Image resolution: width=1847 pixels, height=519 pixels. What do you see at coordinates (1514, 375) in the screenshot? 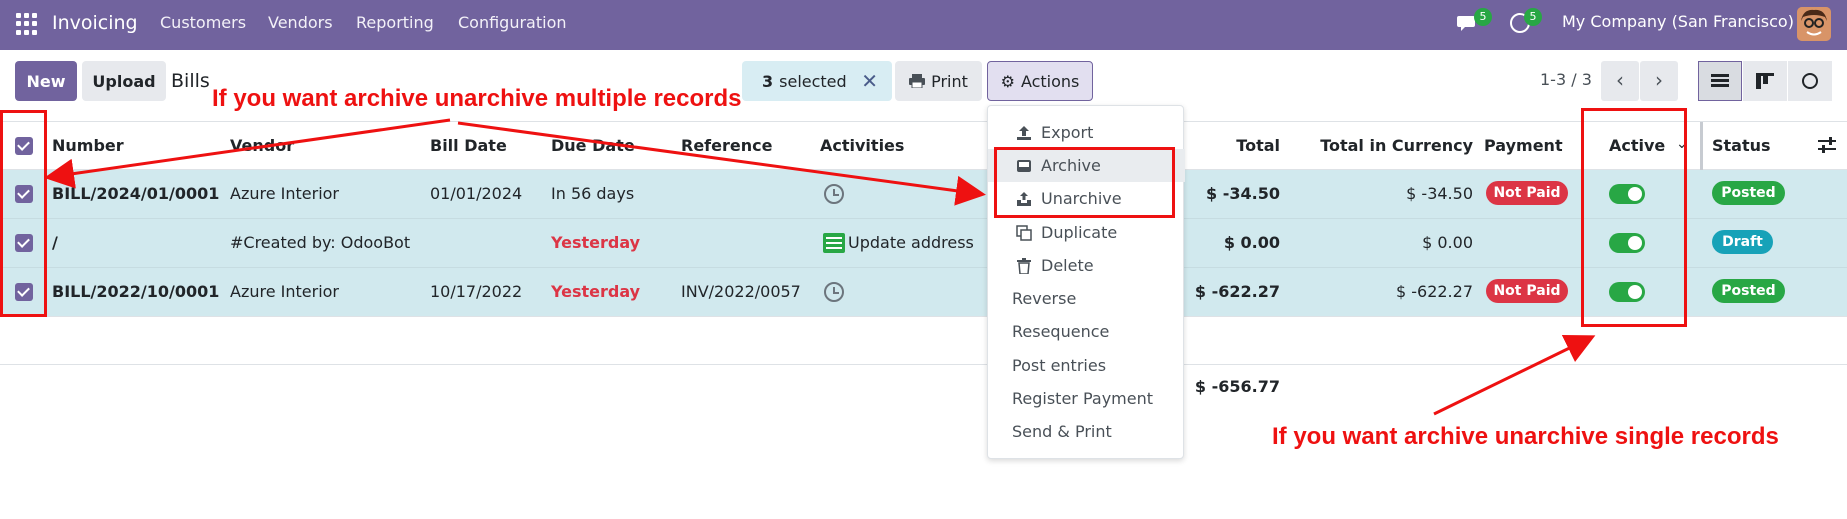
I see `arrow-to-active-column` at bounding box center [1514, 375].